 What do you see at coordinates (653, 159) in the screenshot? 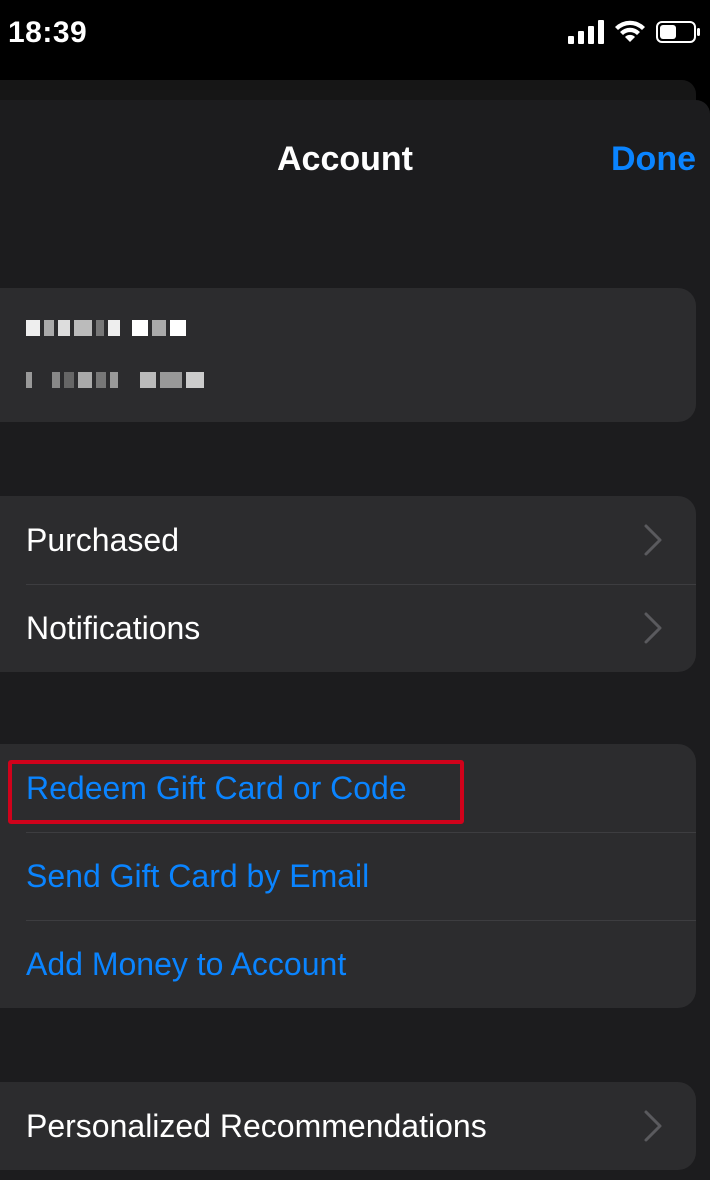
I see `done-button: Done` at bounding box center [653, 159].